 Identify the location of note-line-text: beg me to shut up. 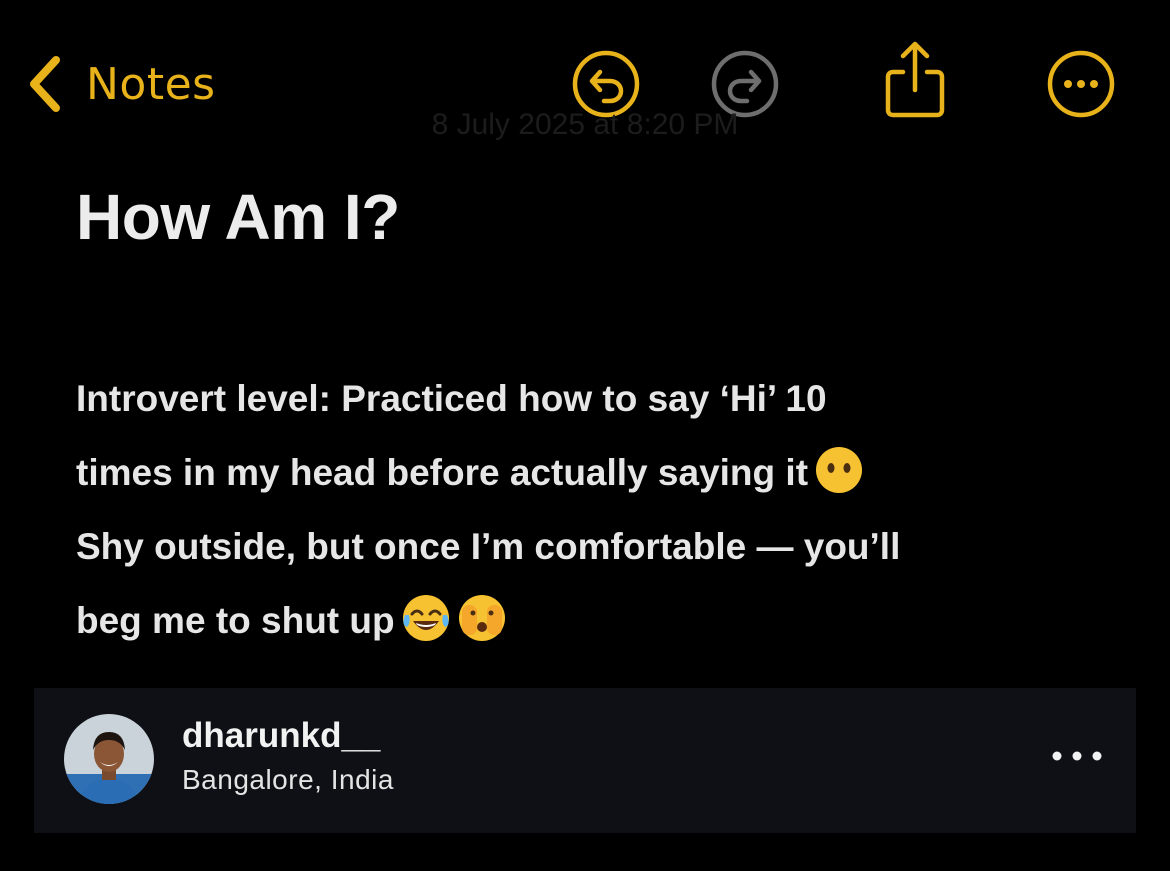
(235, 620).